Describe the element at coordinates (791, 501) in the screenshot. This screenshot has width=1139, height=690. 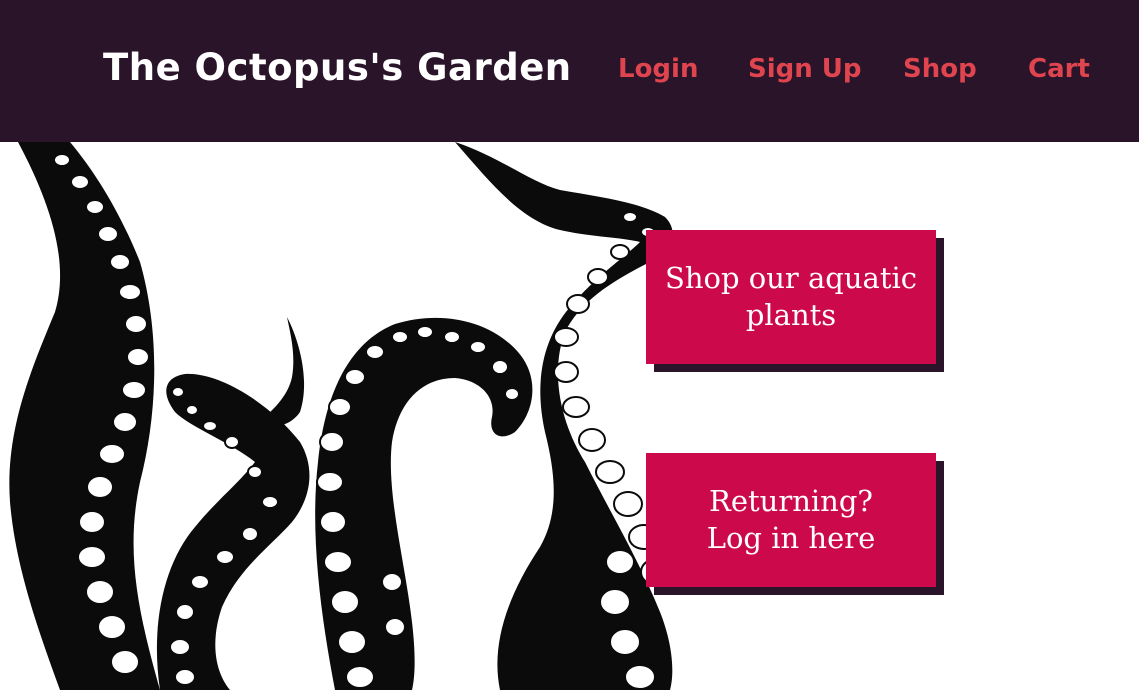
I see `login-button-line1: Returning?` at that location.